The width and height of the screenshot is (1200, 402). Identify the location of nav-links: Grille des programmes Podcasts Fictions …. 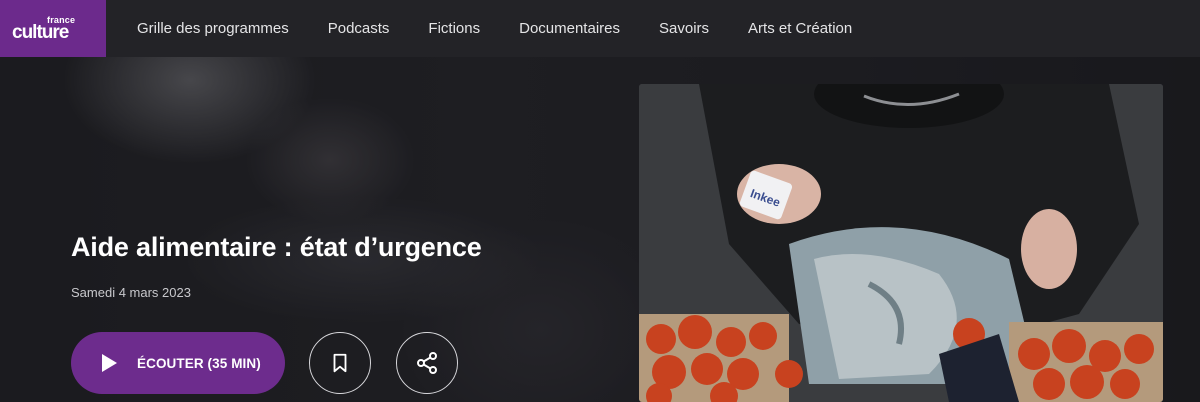
(514, 28).